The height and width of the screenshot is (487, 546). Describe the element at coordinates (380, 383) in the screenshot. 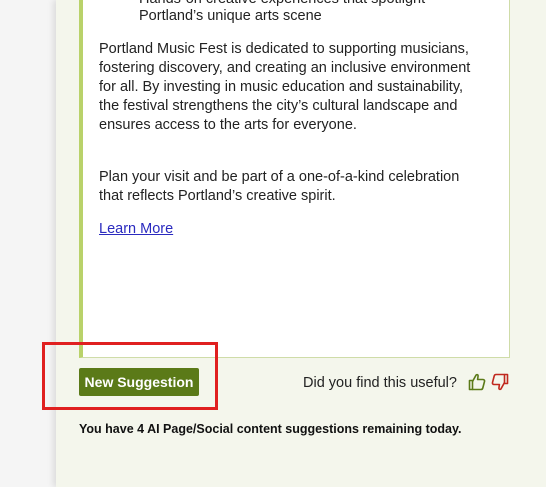

I see `feedback-question: Did you find this useful?` at that location.